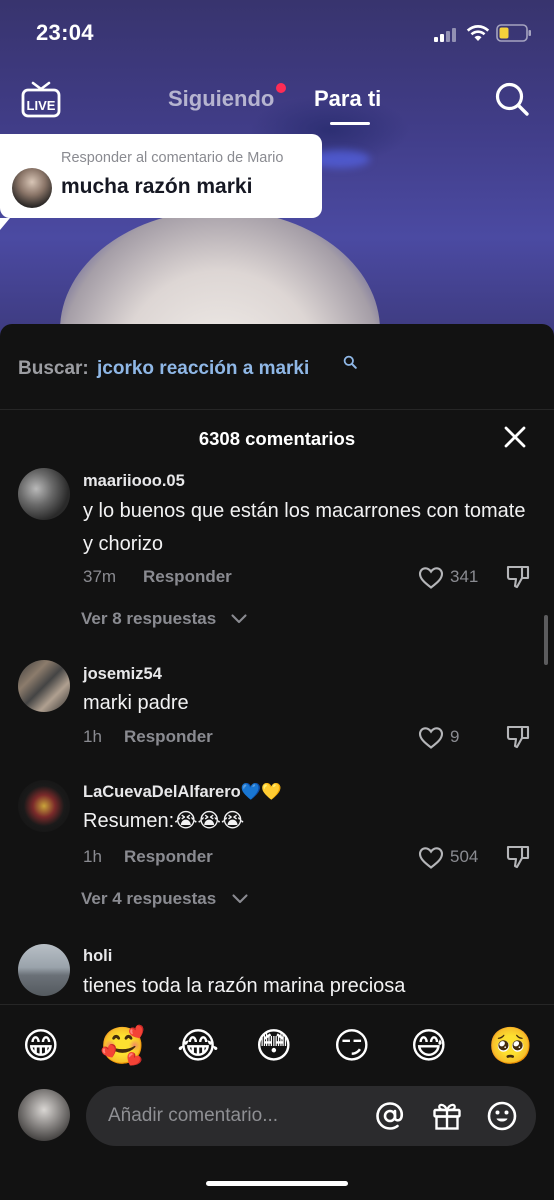 The width and height of the screenshot is (554, 1200). Describe the element at coordinates (65, 32) in the screenshot. I see `status-time: 23:04` at that location.